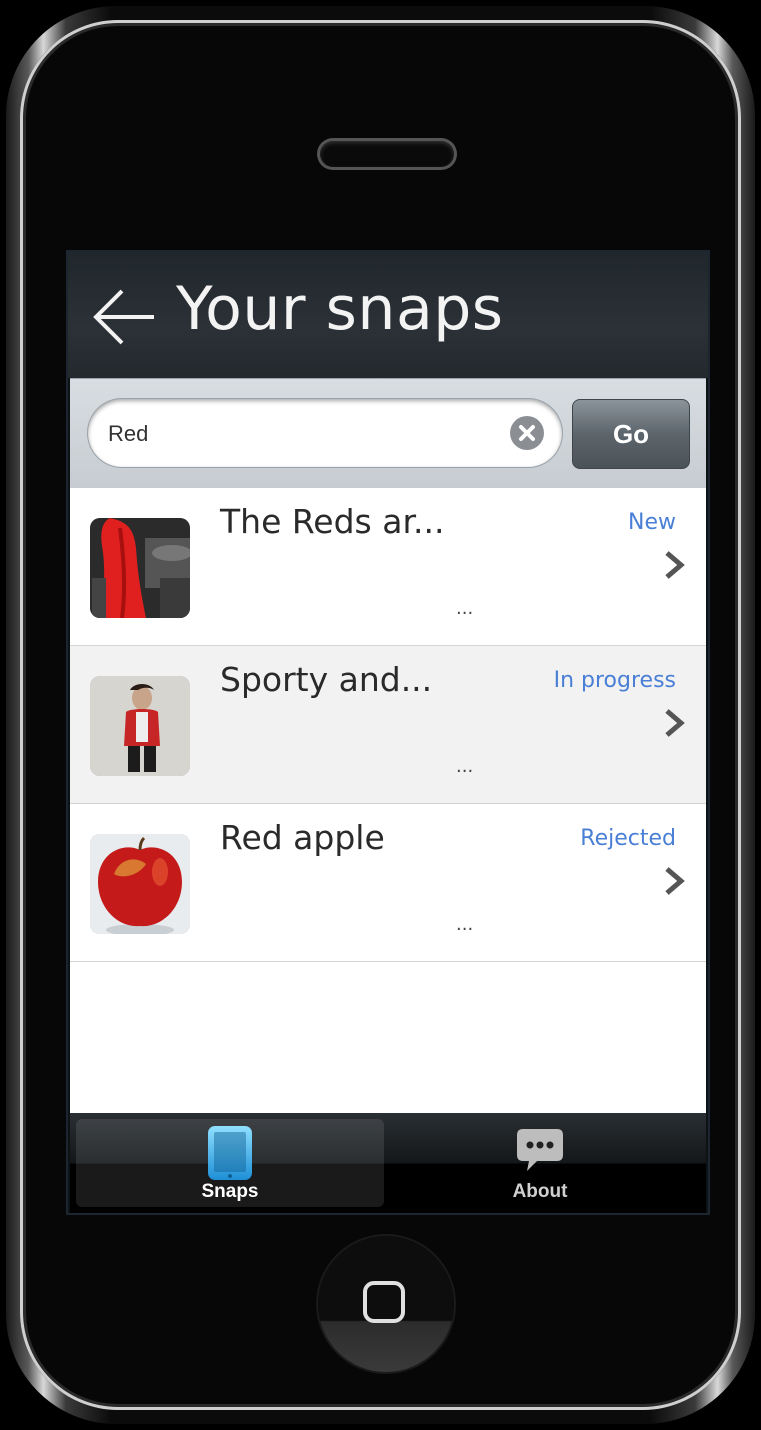 This screenshot has height=1430, width=761. Describe the element at coordinates (340, 309) in the screenshot. I see `page-title: Your snaps` at that location.